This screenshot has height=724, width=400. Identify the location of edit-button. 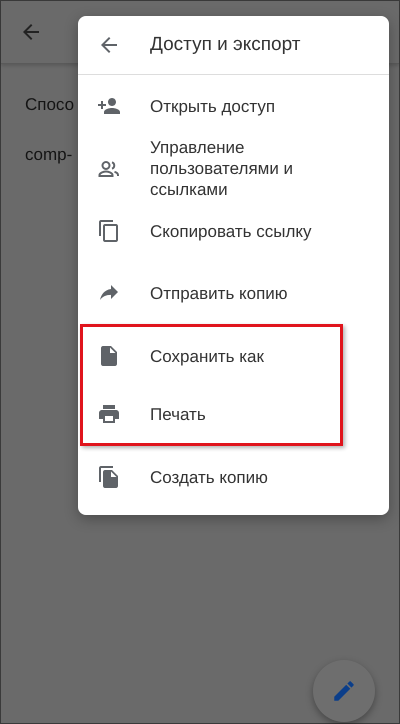
(344, 691).